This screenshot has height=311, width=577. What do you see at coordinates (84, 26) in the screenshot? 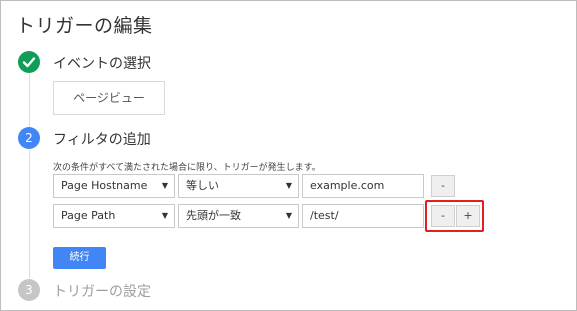
I see `page-title: トリガーの編集` at bounding box center [84, 26].